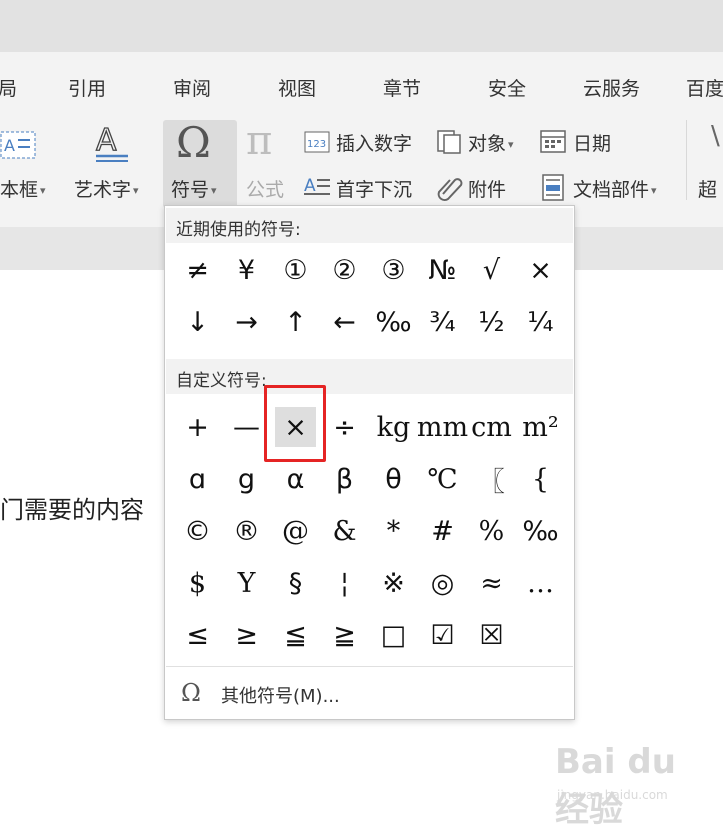 The image size is (723, 831). I want to click on custom-symbol: *, so click(393, 531).